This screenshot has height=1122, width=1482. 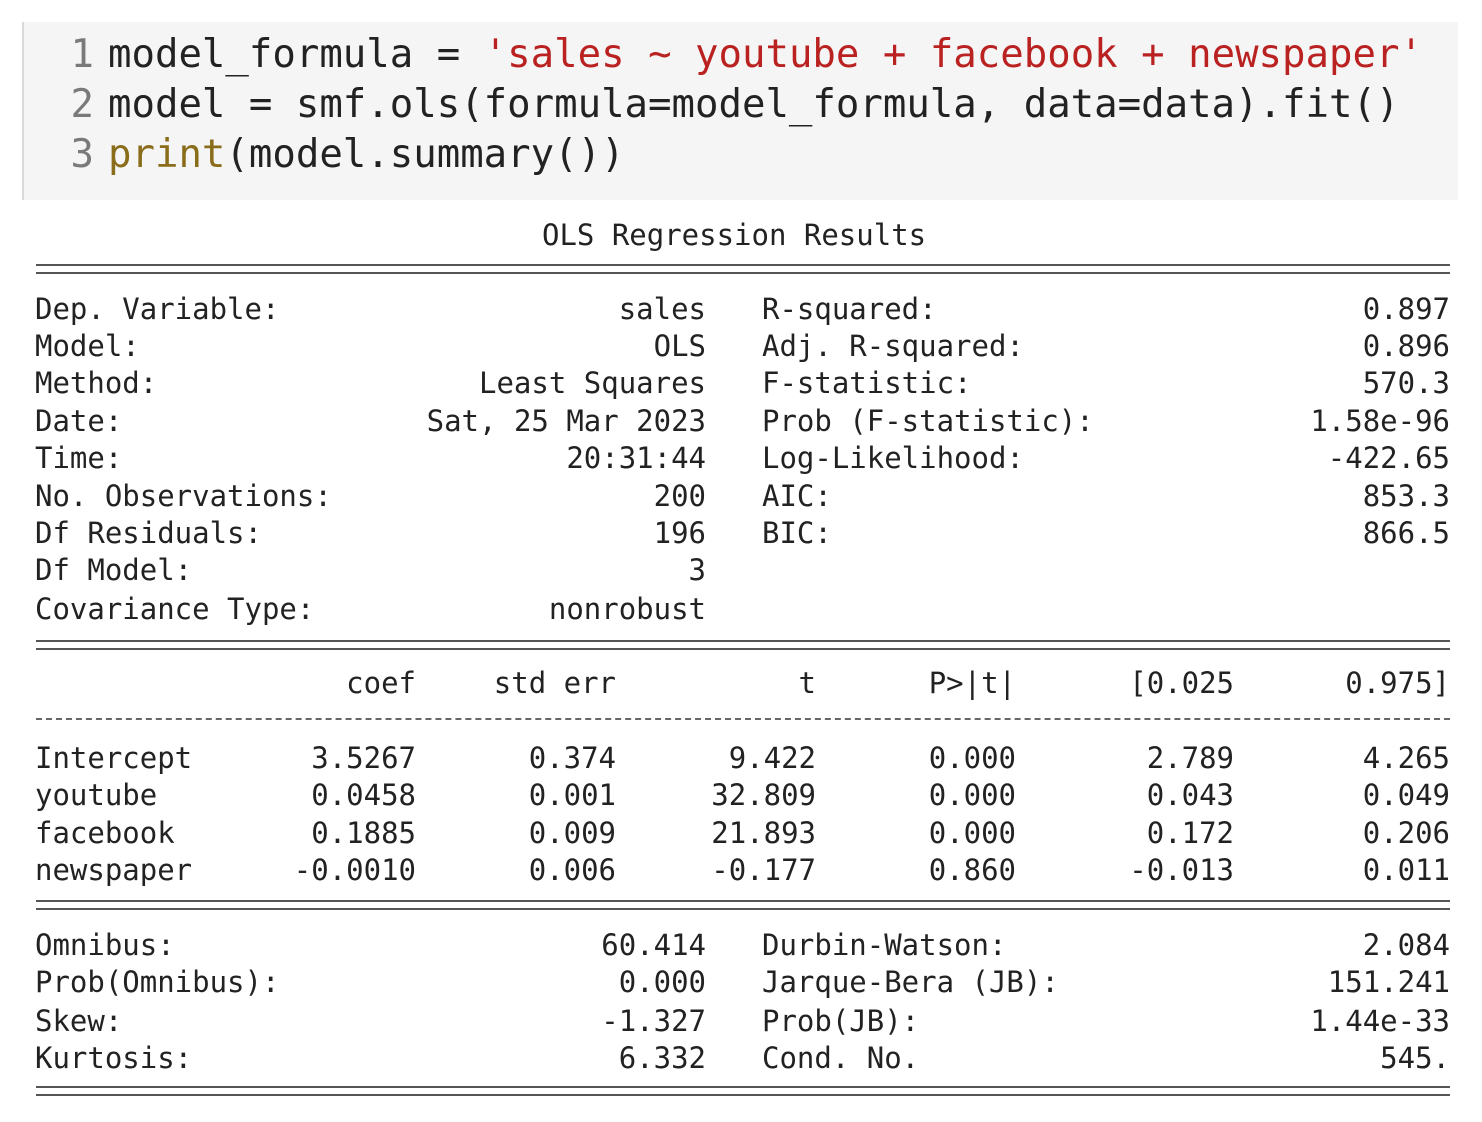 What do you see at coordinates (175, 609) in the screenshot?
I see `stat-label: Covariance Type:` at bounding box center [175, 609].